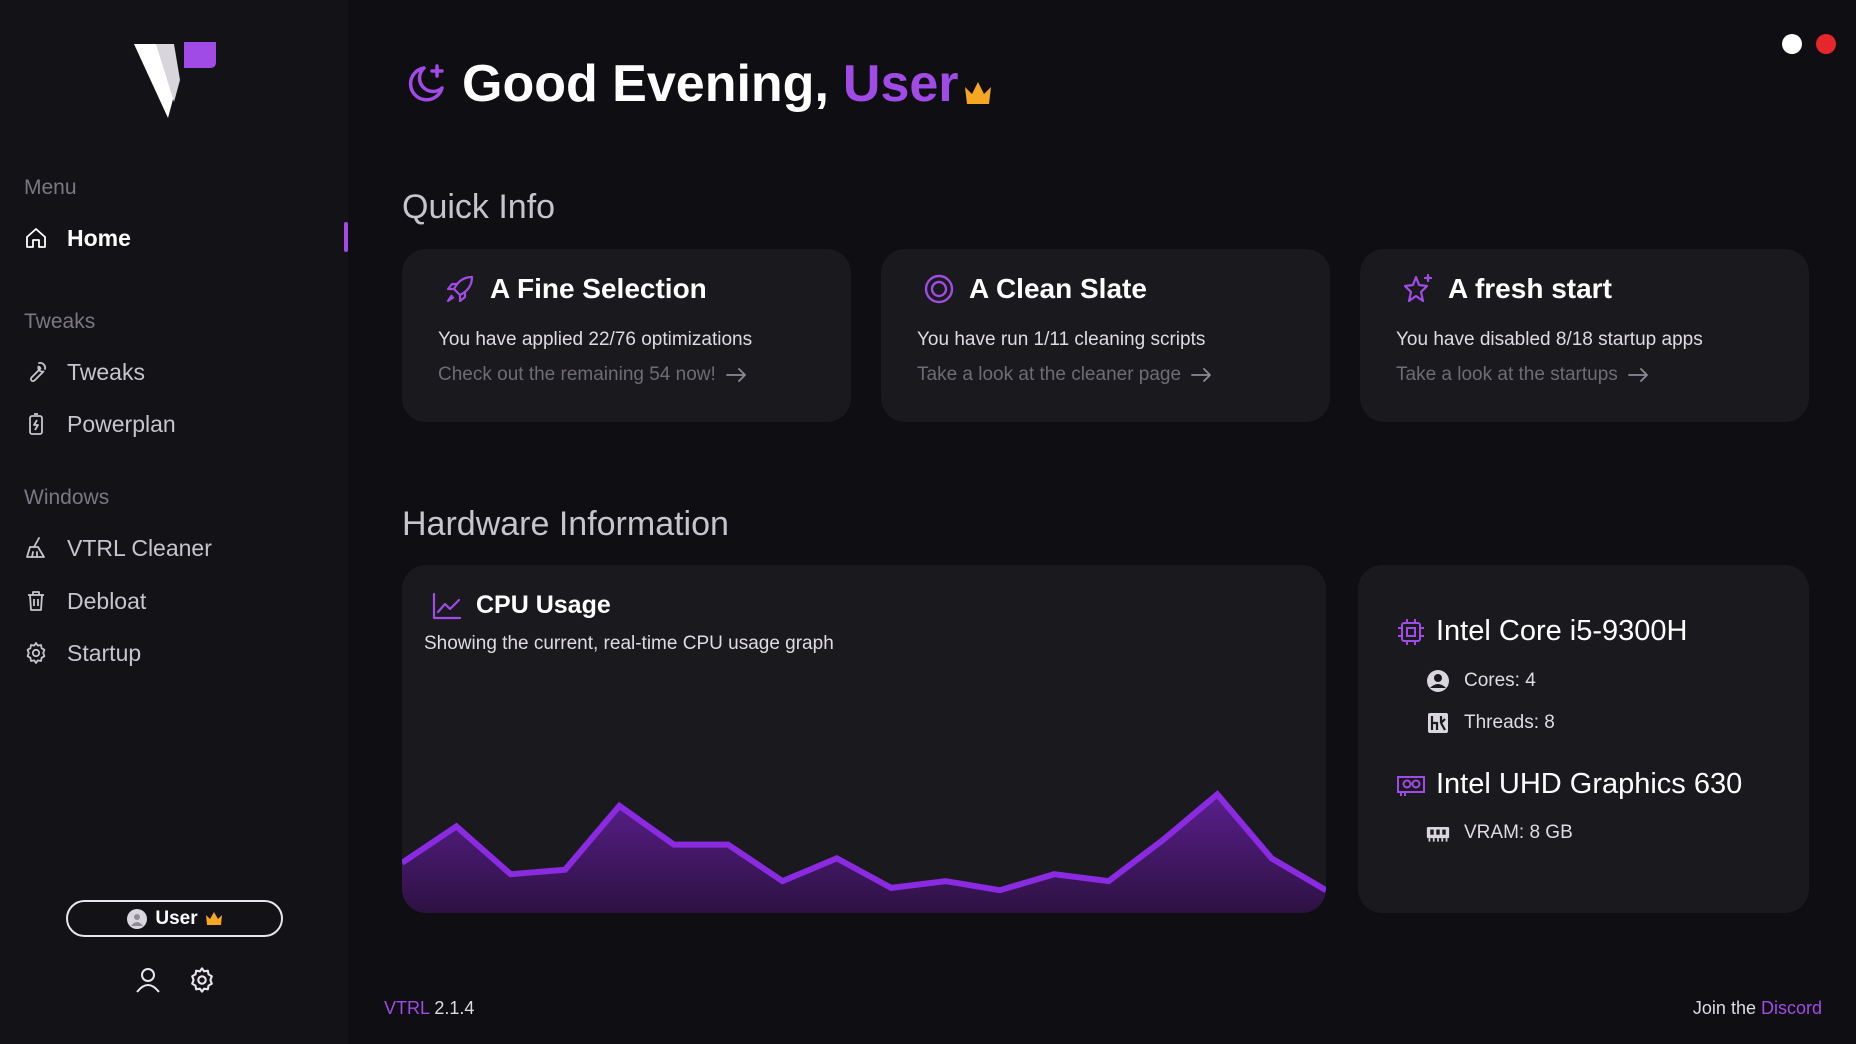 This screenshot has width=1856, height=1044. What do you see at coordinates (543, 605) in the screenshot?
I see `cpu-usage-title-text: CPU Usage` at bounding box center [543, 605].